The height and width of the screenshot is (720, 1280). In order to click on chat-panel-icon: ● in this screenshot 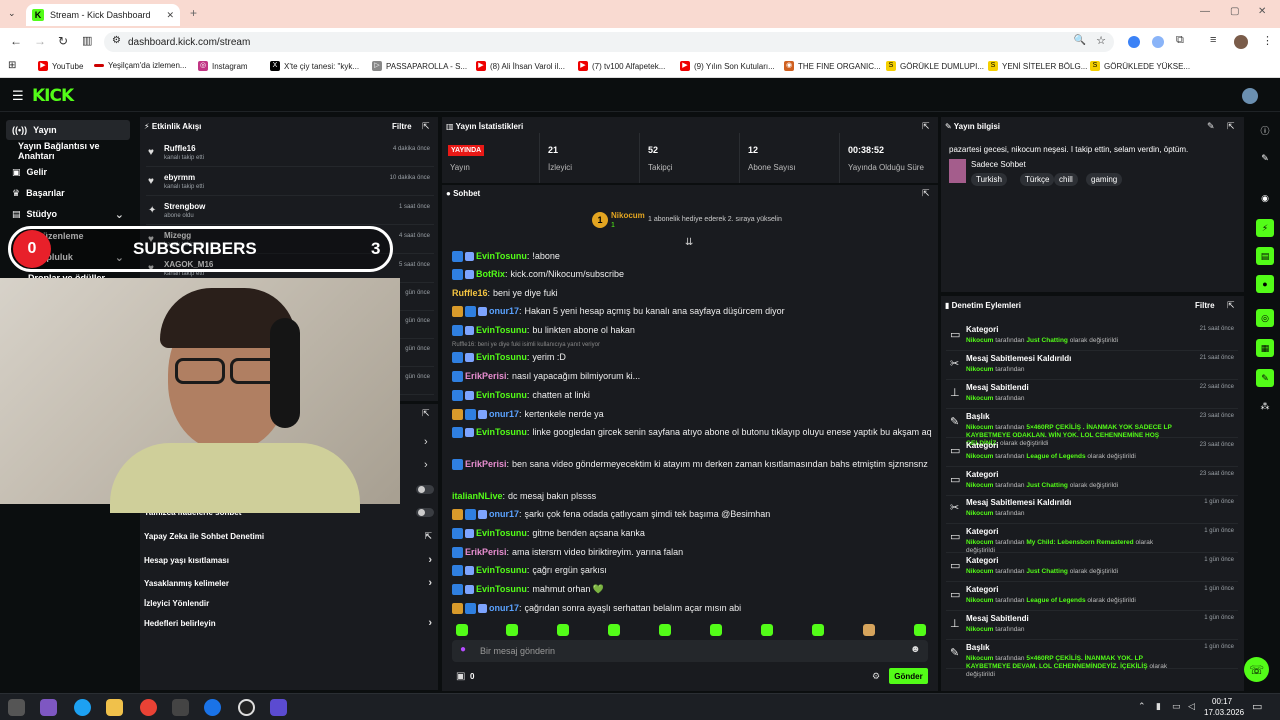, I will do `click(1265, 284)`.